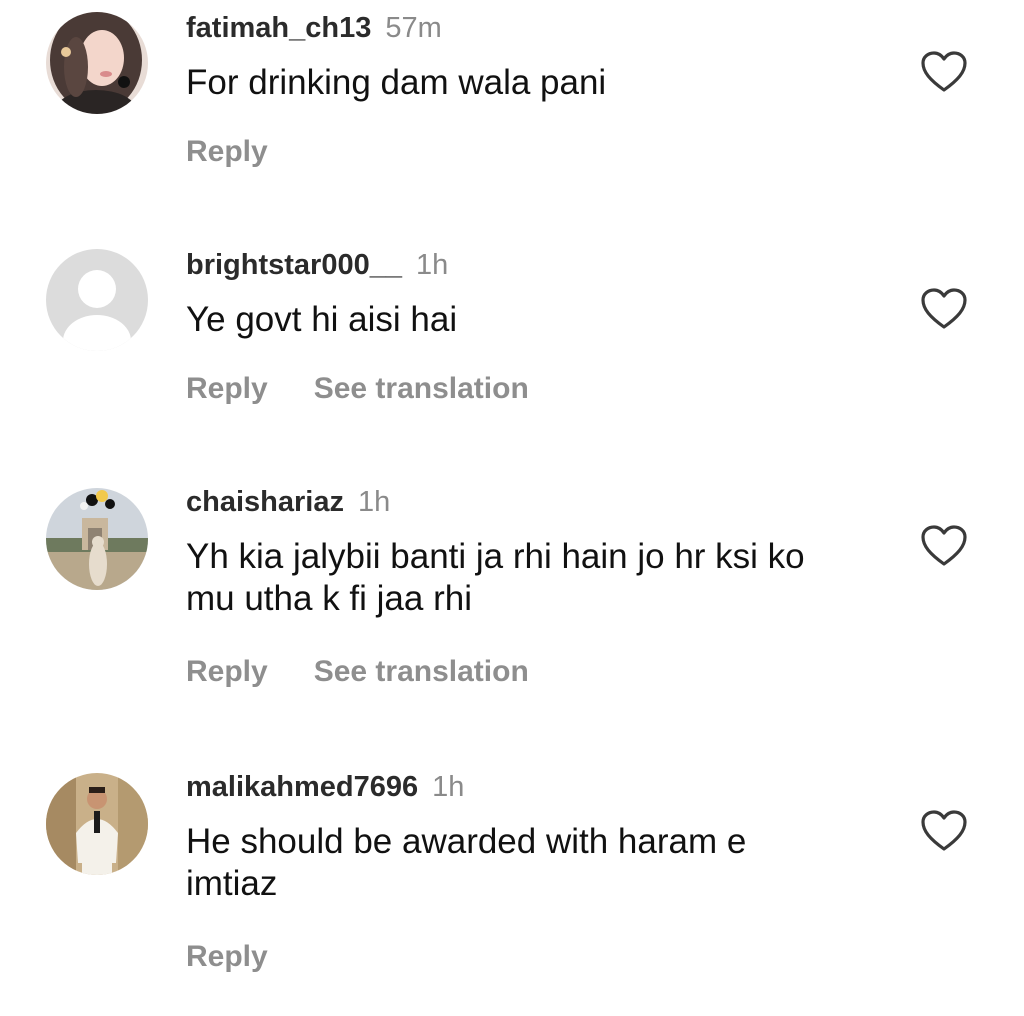  I want to click on person-silhouette-icon, so click(97, 300).